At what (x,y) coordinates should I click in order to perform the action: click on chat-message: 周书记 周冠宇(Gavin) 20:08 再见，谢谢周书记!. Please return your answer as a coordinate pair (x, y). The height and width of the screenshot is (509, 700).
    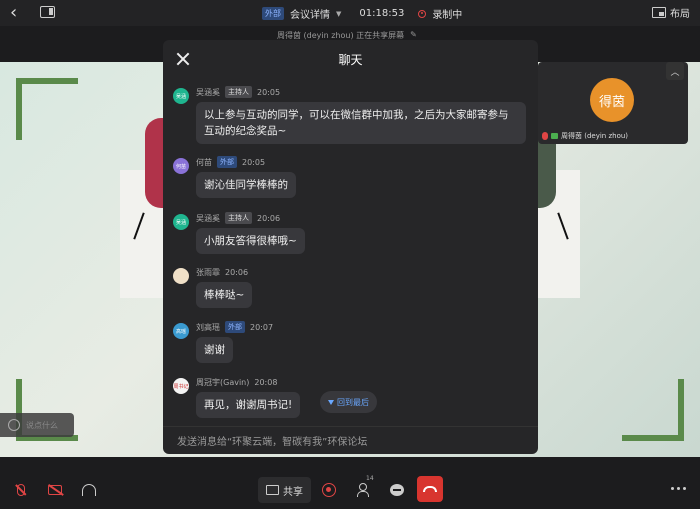
    Looking at the image, I should click on (237, 397).